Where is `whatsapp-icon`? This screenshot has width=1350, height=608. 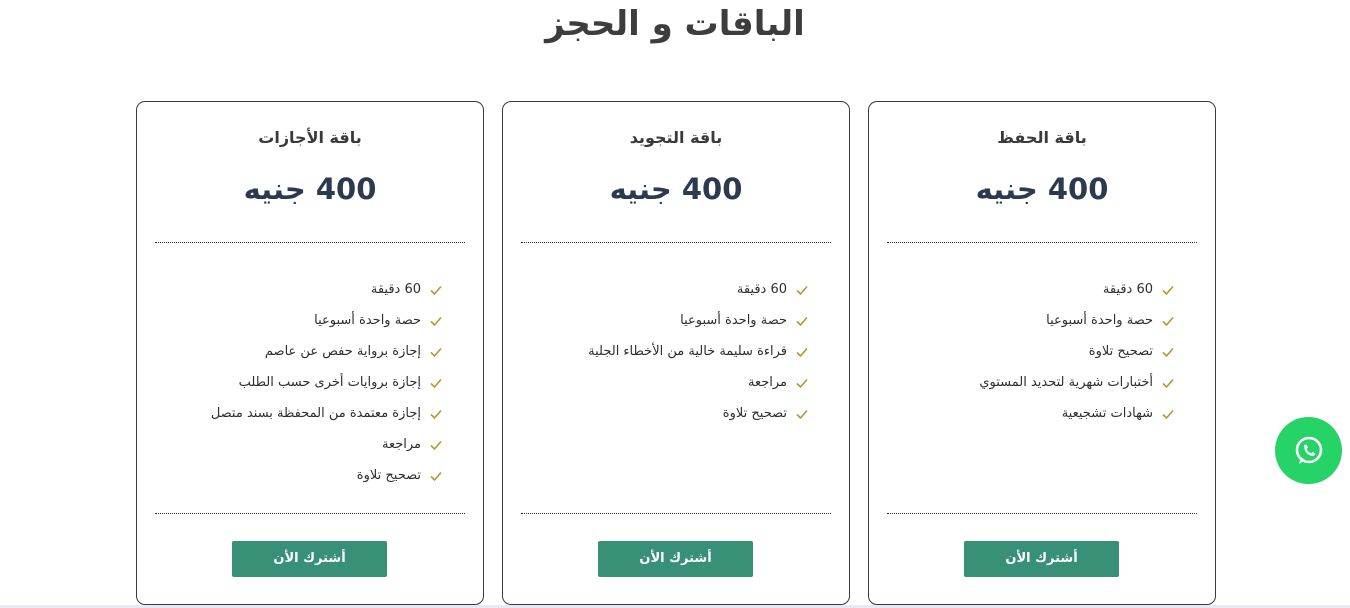 whatsapp-icon is located at coordinates (1308, 450).